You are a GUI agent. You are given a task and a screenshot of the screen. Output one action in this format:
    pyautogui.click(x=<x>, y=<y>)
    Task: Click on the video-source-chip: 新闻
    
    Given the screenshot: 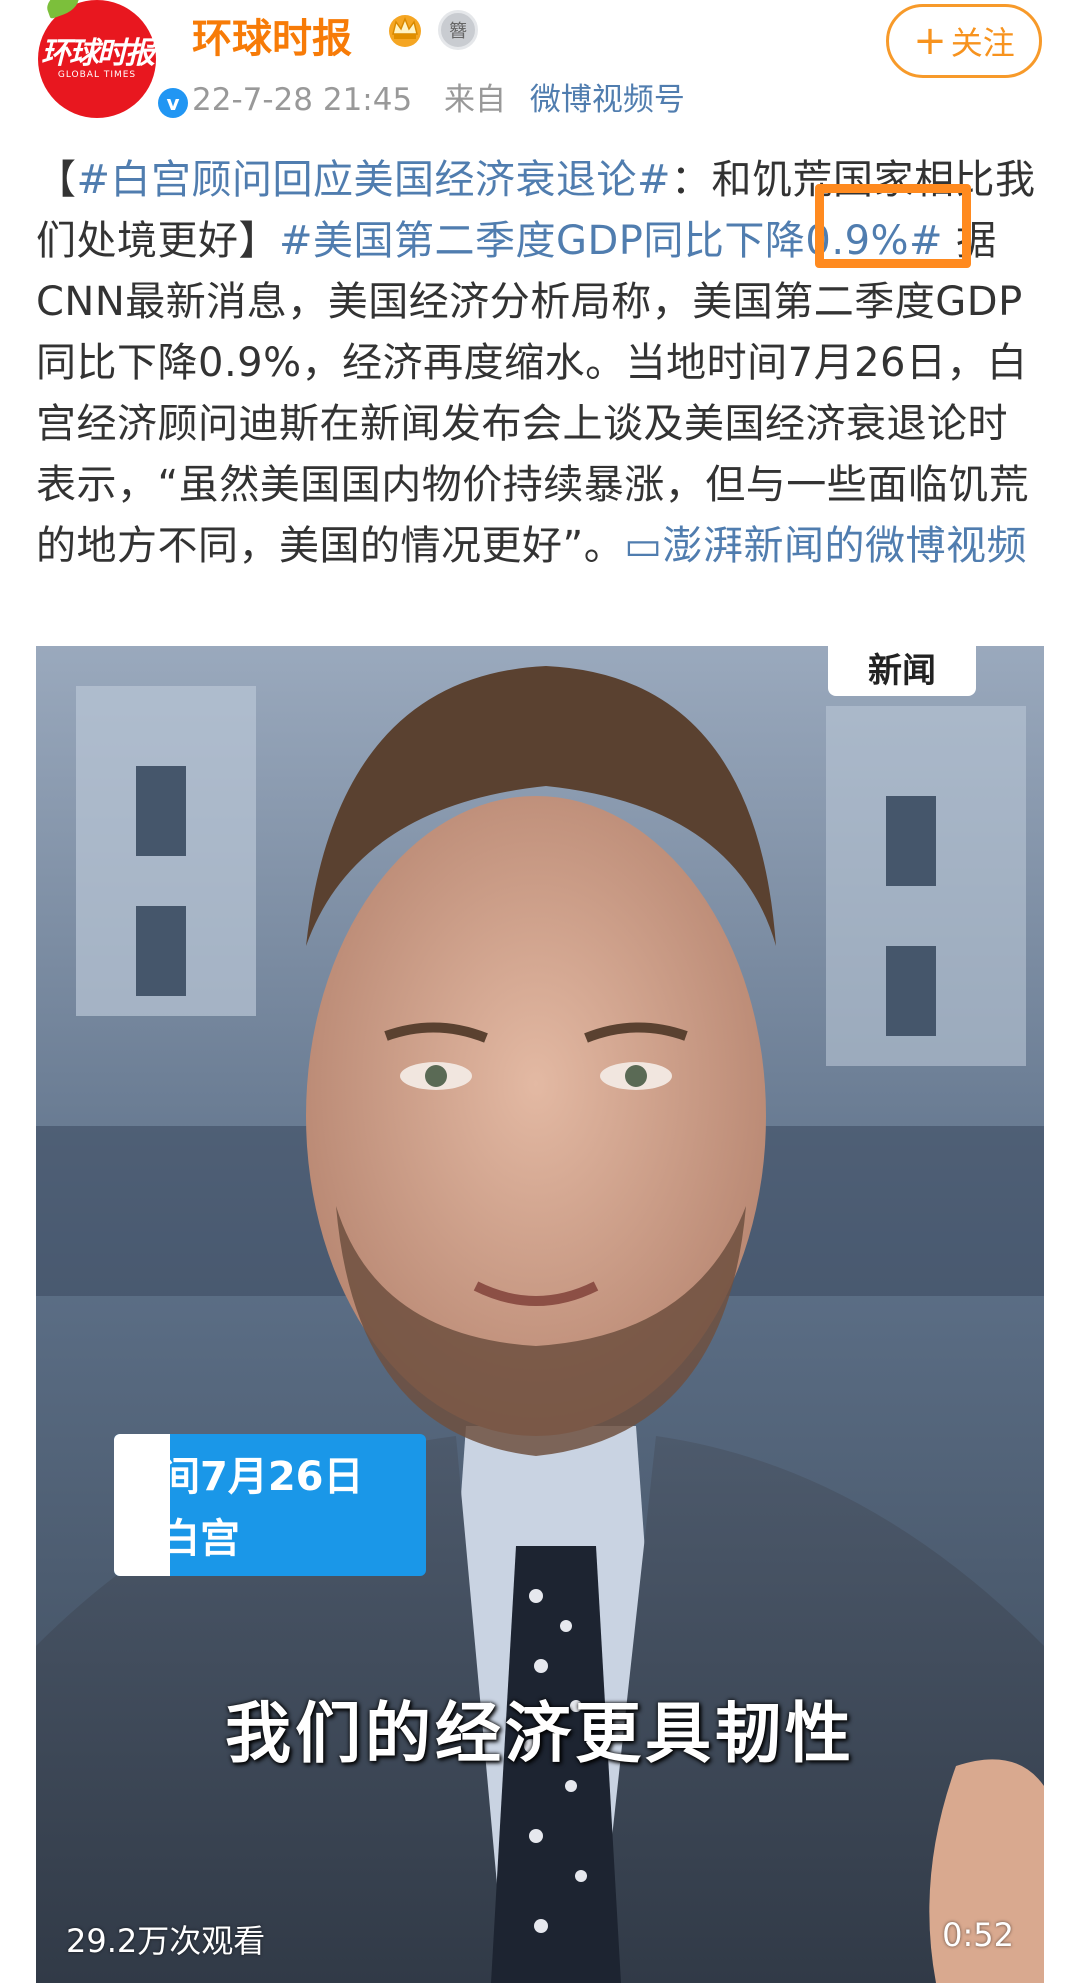 What is the action you would take?
    pyautogui.click(x=902, y=671)
    